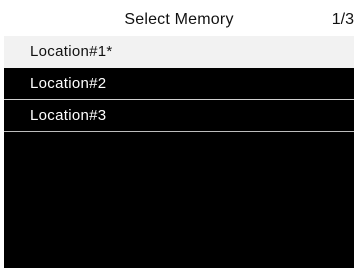  Describe the element at coordinates (179, 52) in the screenshot. I see `memory-location-1: Location#1*` at that location.